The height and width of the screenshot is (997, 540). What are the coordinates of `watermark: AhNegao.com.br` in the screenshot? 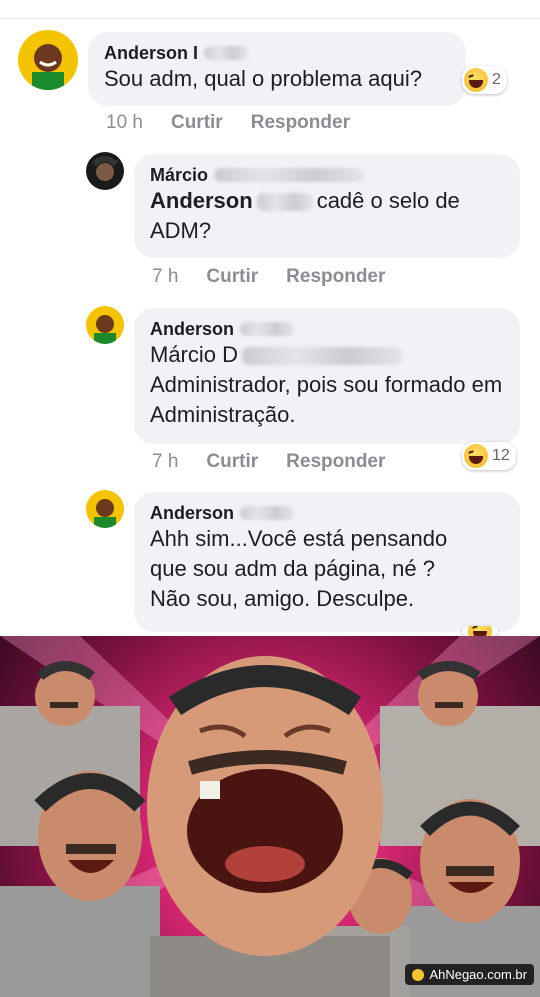 It's located at (469, 974).